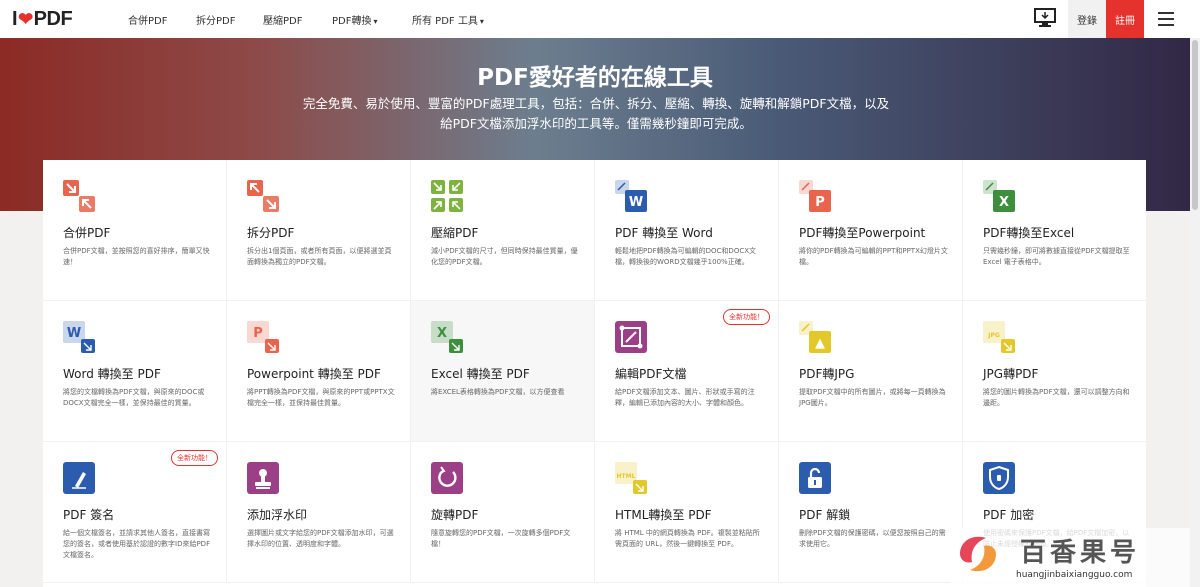 This screenshot has height=587, width=1200. What do you see at coordinates (455, 515) in the screenshot?
I see `tool-title: 旋轉PDF` at bounding box center [455, 515].